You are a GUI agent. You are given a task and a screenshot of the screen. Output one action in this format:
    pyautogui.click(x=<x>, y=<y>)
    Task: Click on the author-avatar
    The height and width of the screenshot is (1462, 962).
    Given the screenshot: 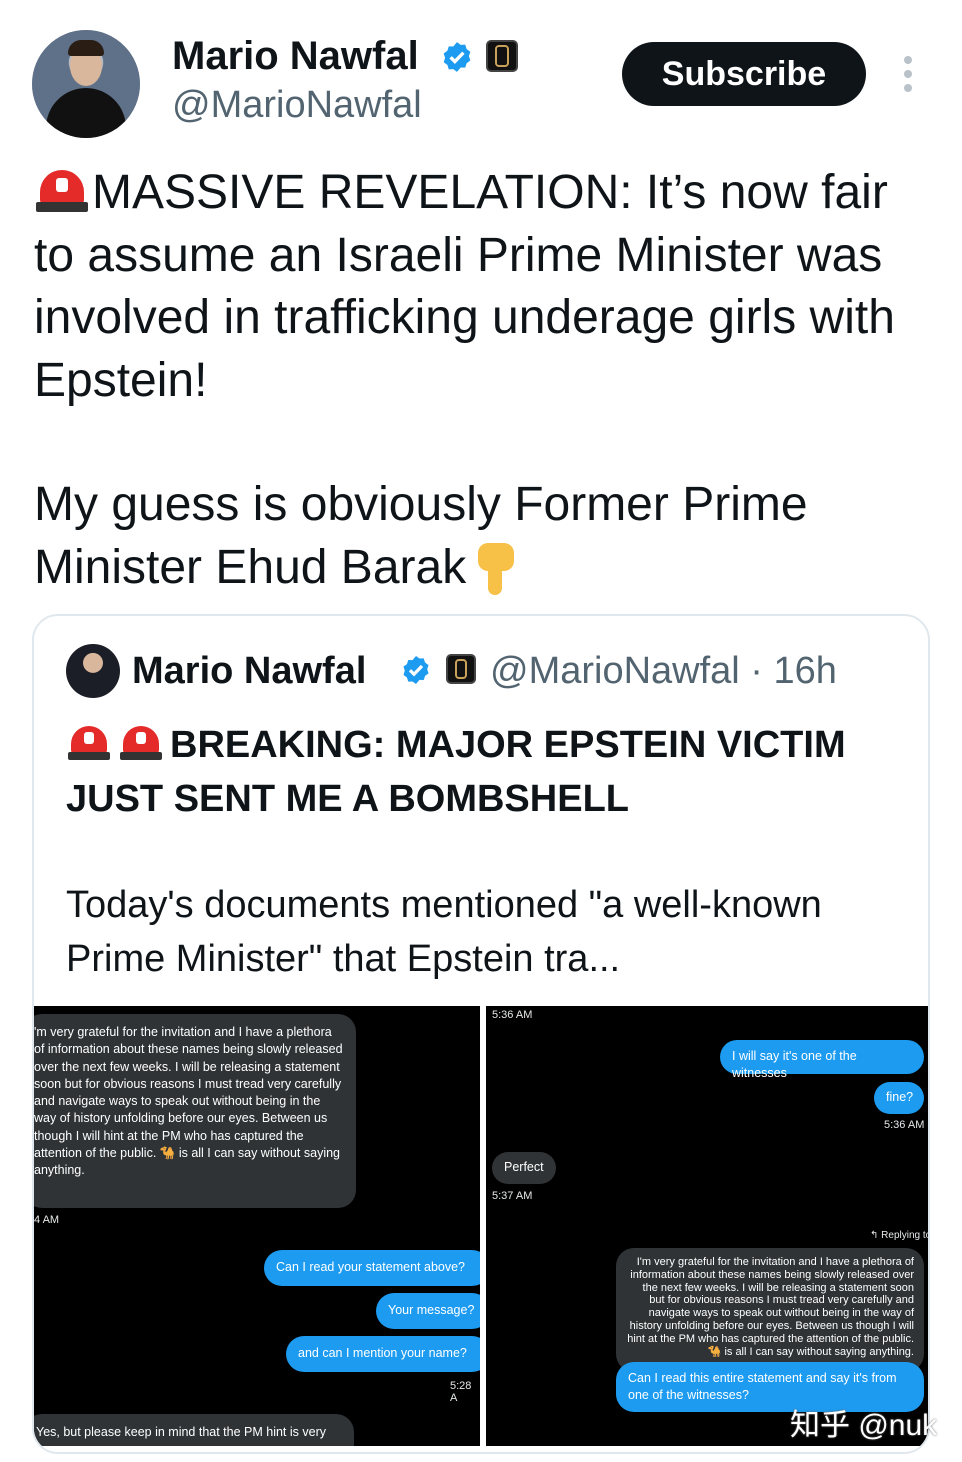 What is the action you would take?
    pyautogui.click(x=86, y=84)
    